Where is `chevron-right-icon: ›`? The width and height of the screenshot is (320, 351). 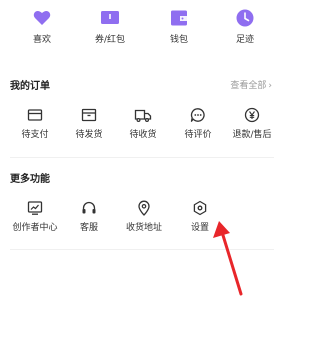 chevron-right-icon: › is located at coordinates (270, 86).